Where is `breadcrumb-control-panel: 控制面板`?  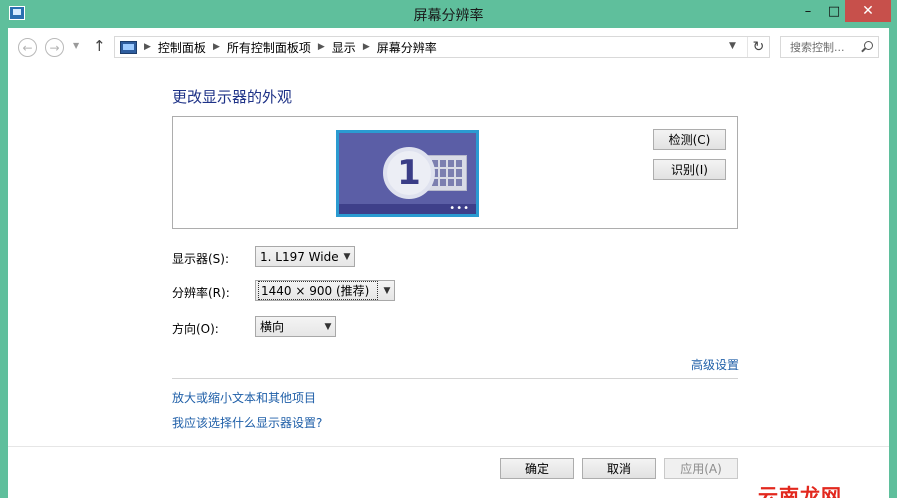
breadcrumb-control-panel: 控制面板 is located at coordinates (182, 47).